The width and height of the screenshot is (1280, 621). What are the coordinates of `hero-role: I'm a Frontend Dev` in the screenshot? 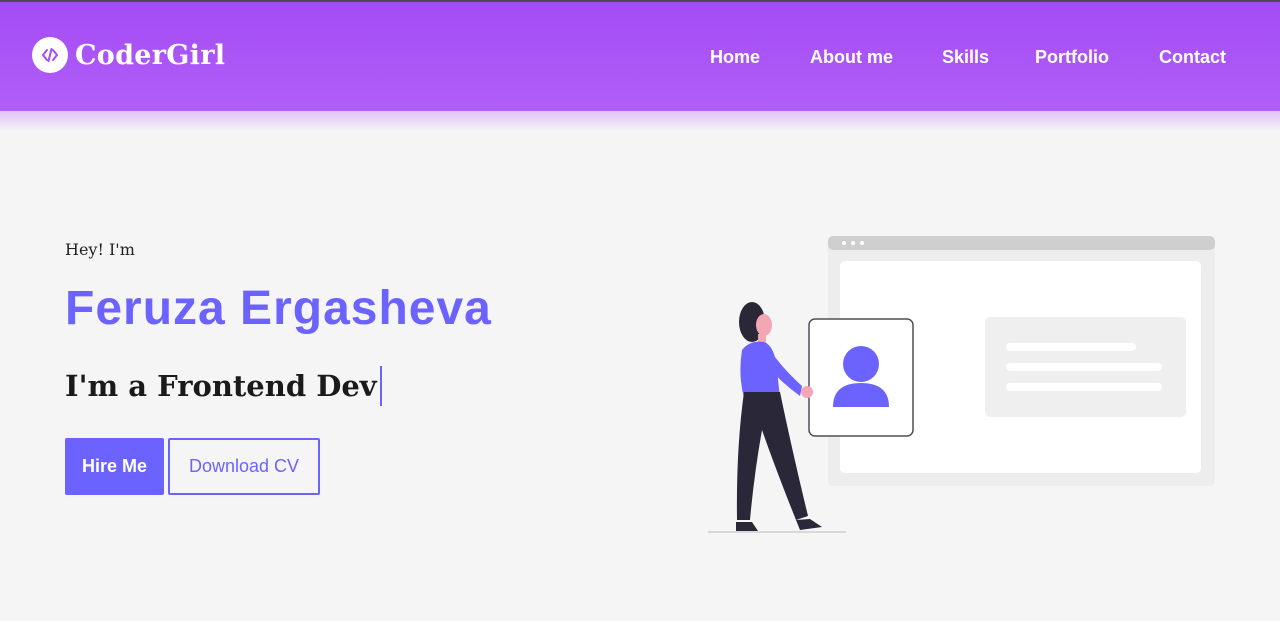 It's located at (223, 386).